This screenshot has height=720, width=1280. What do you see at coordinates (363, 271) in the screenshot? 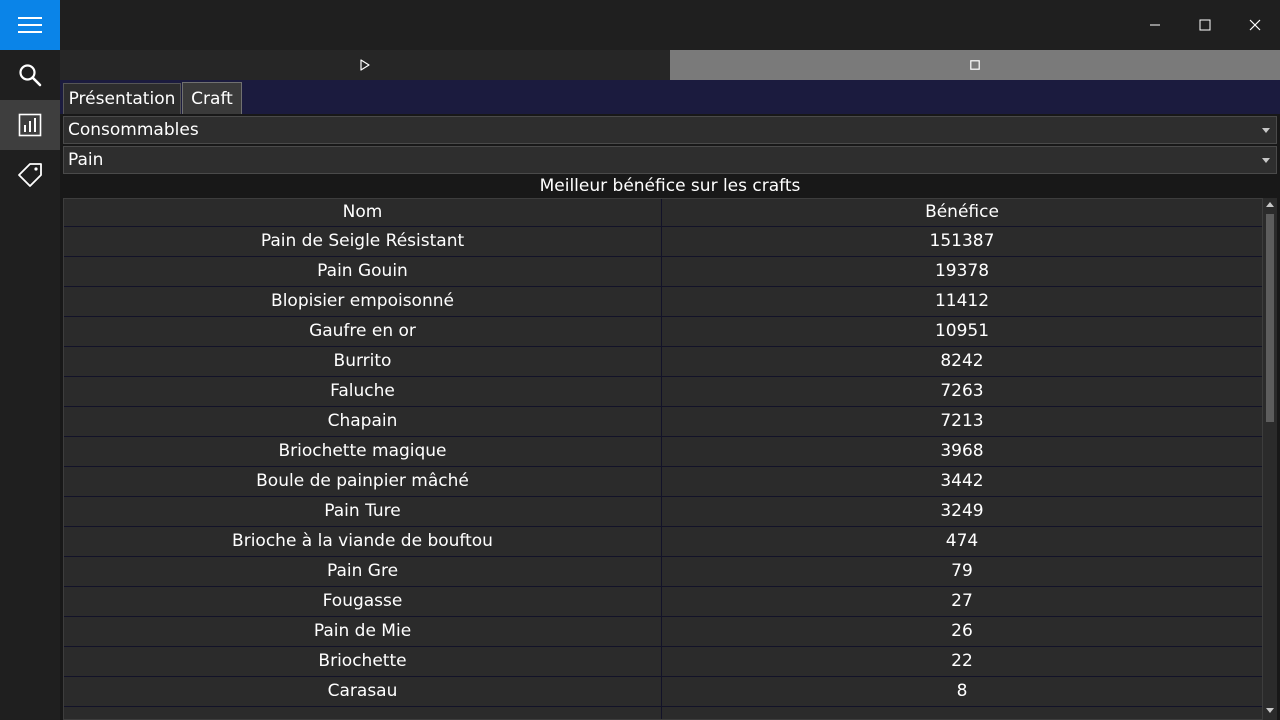
I see `cell-nom: Pain Gouin` at bounding box center [363, 271].